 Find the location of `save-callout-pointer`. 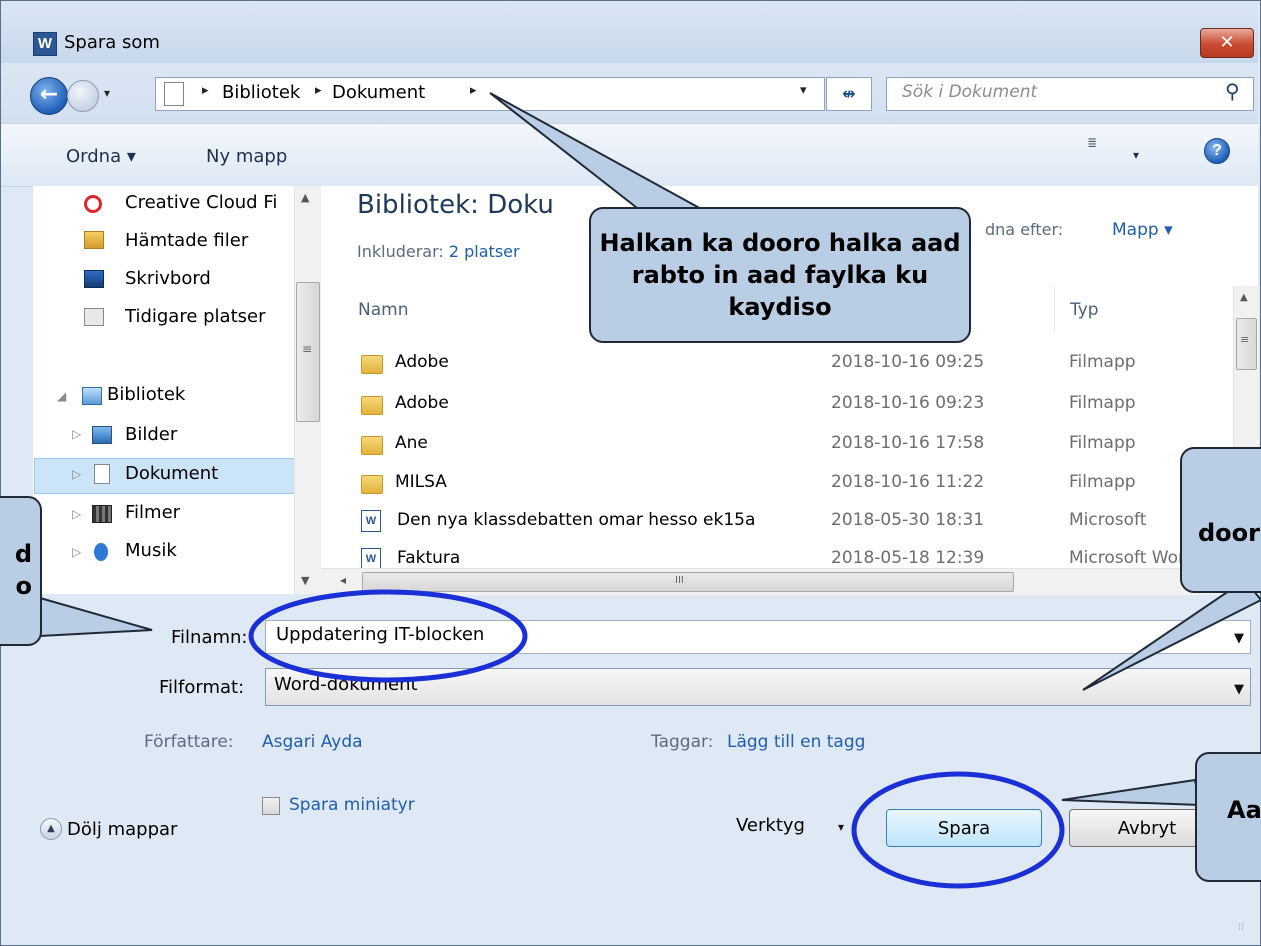

save-callout-pointer is located at coordinates (1131, 792).